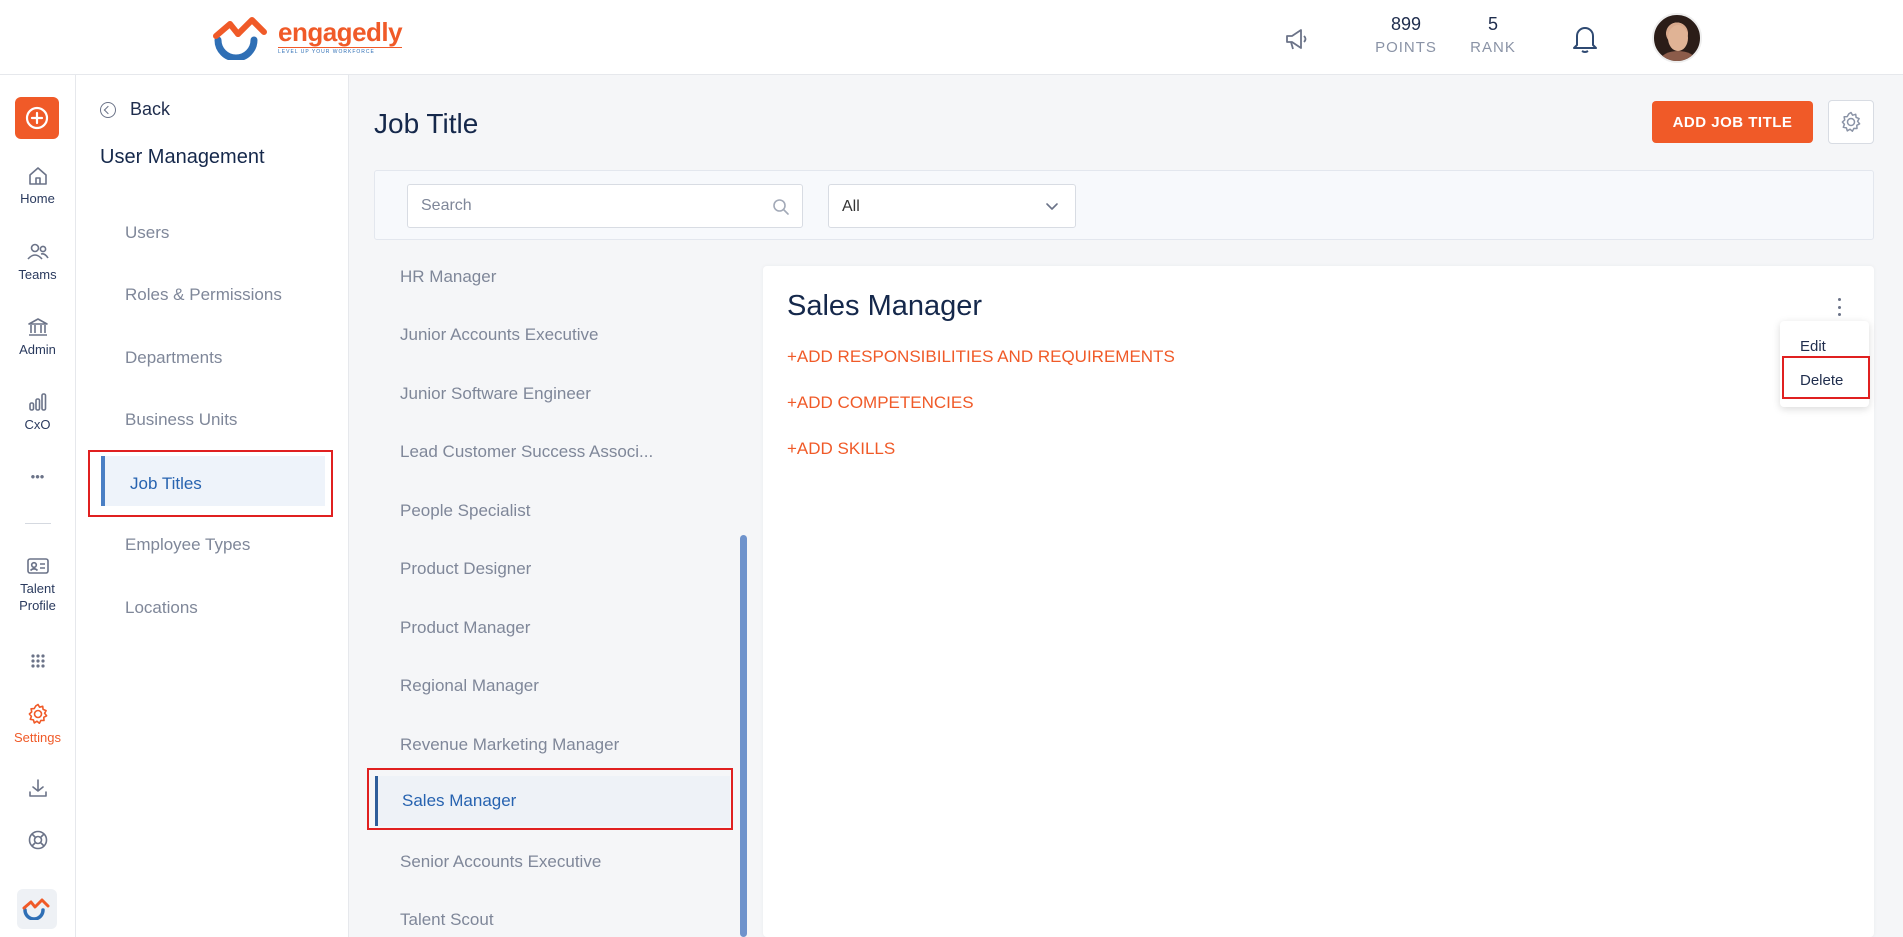  What do you see at coordinates (340, 32) in the screenshot?
I see `logo-wordmark: engagedly` at bounding box center [340, 32].